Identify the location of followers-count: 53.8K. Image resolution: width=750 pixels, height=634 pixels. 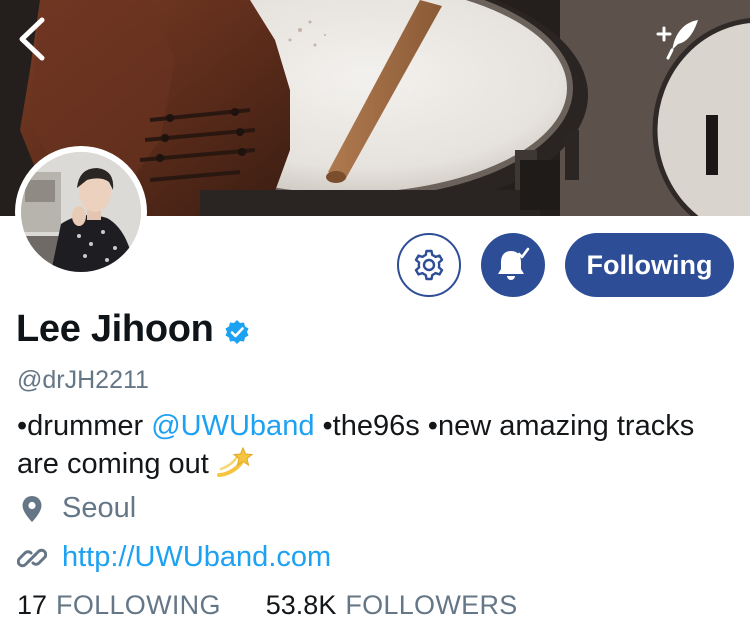
(301, 605).